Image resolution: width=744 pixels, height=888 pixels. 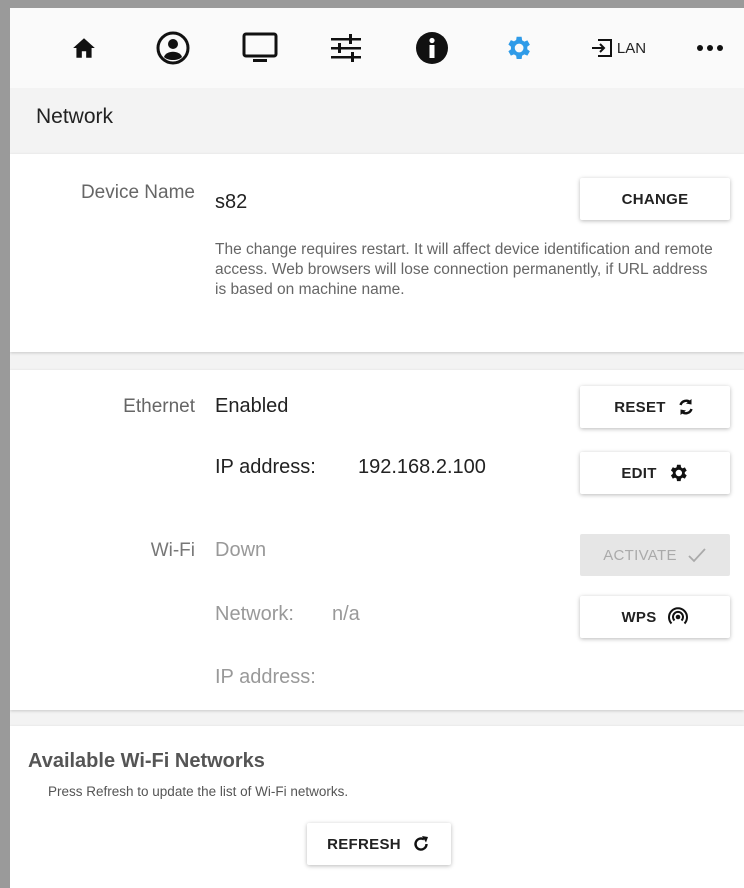 What do you see at coordinates (432, 48) in the screenshot?
I see `info-icon` at bounding box center [432, 48].